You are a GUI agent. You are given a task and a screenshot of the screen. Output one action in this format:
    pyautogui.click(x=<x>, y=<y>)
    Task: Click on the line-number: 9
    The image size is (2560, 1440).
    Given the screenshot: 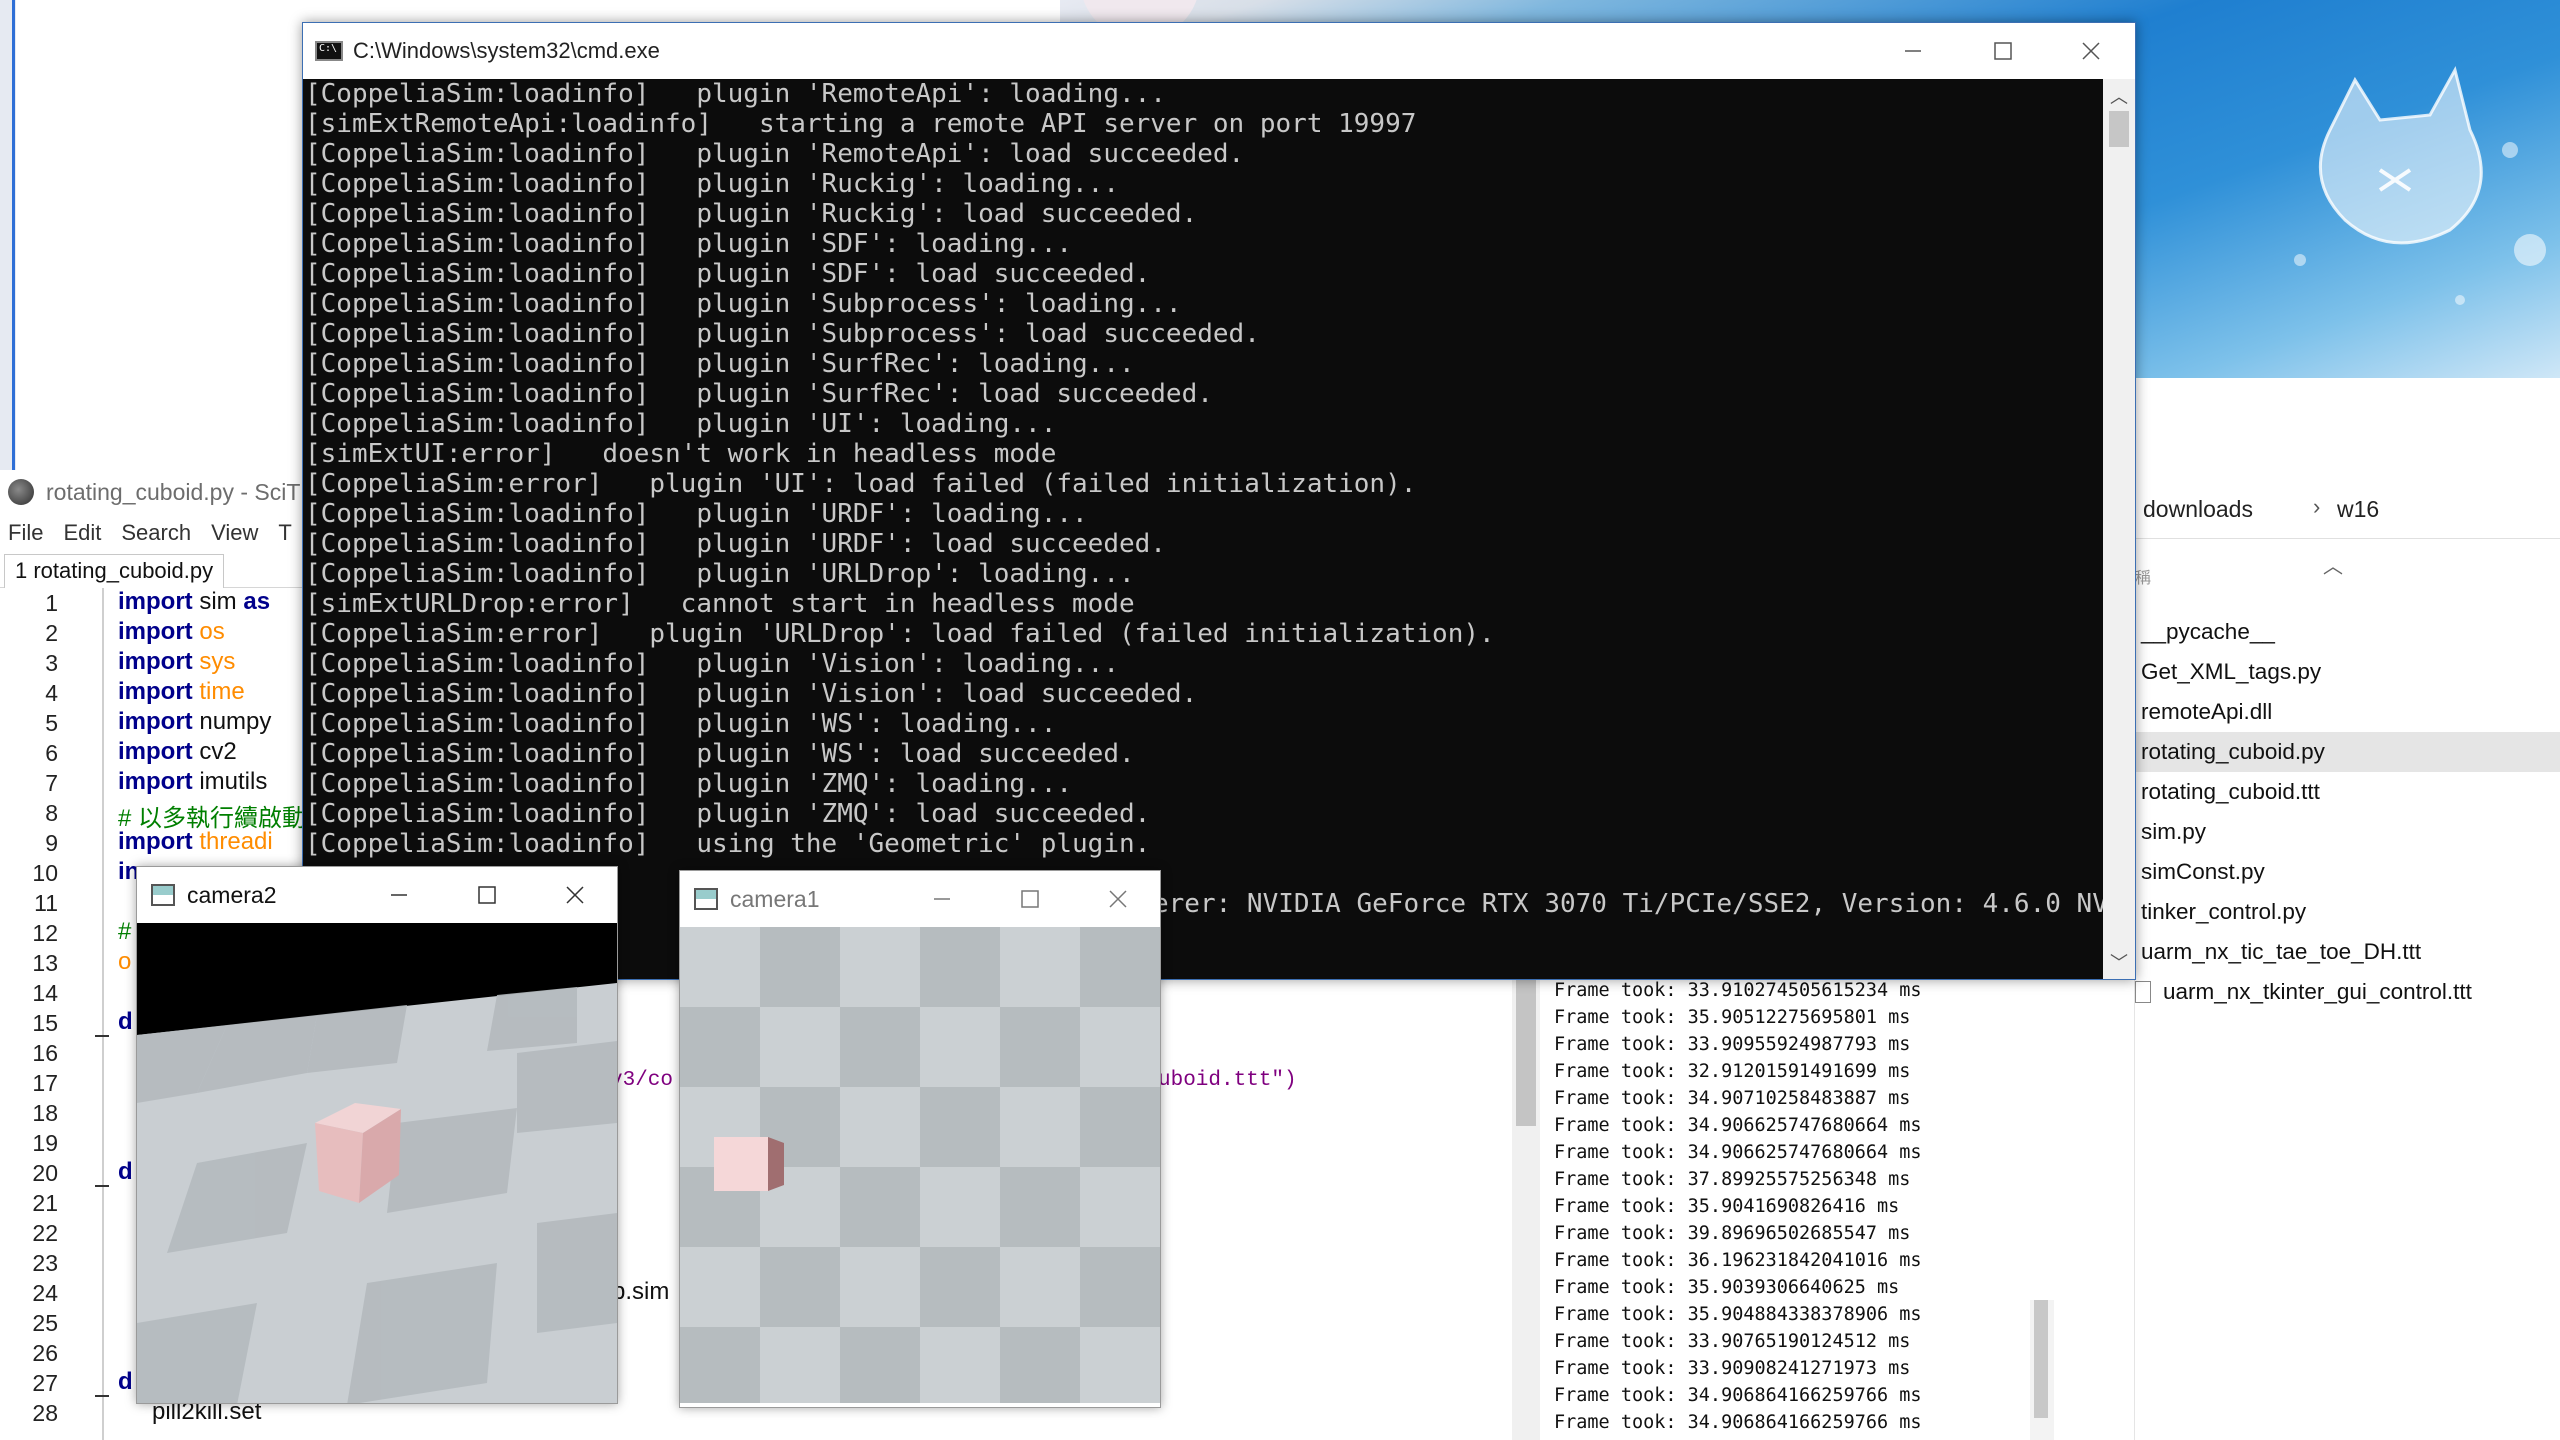 What is the action you would take?
    pyautogui.click(x=51, y=843)
    